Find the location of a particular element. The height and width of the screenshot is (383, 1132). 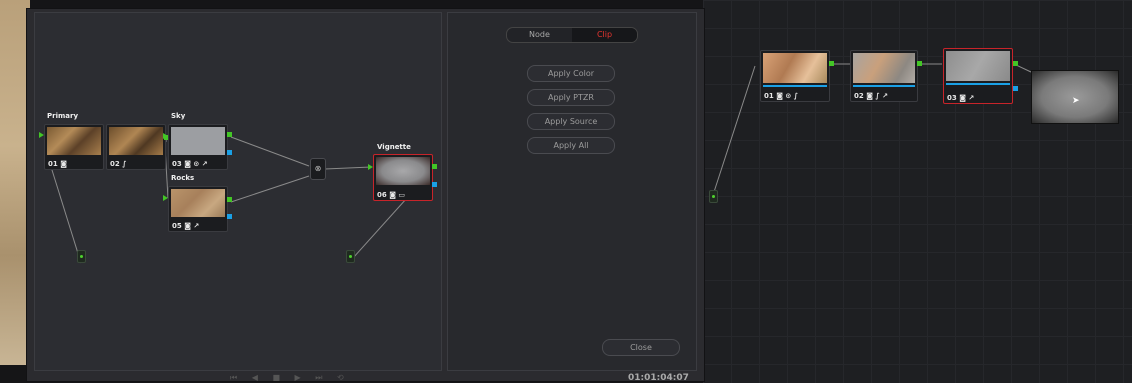

node-03-title: Sky is located at coordinates (178, 116).